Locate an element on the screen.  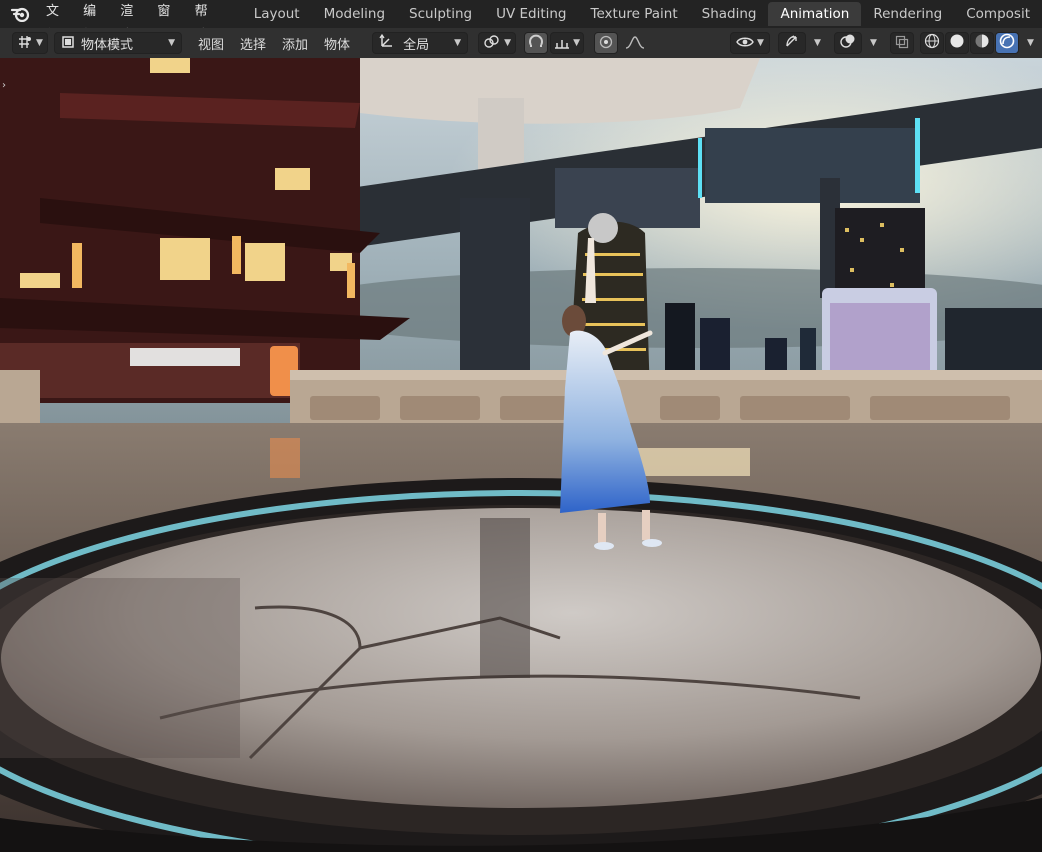
tab-texture-paint: Texture Paint is located at coordinates (634, 14).